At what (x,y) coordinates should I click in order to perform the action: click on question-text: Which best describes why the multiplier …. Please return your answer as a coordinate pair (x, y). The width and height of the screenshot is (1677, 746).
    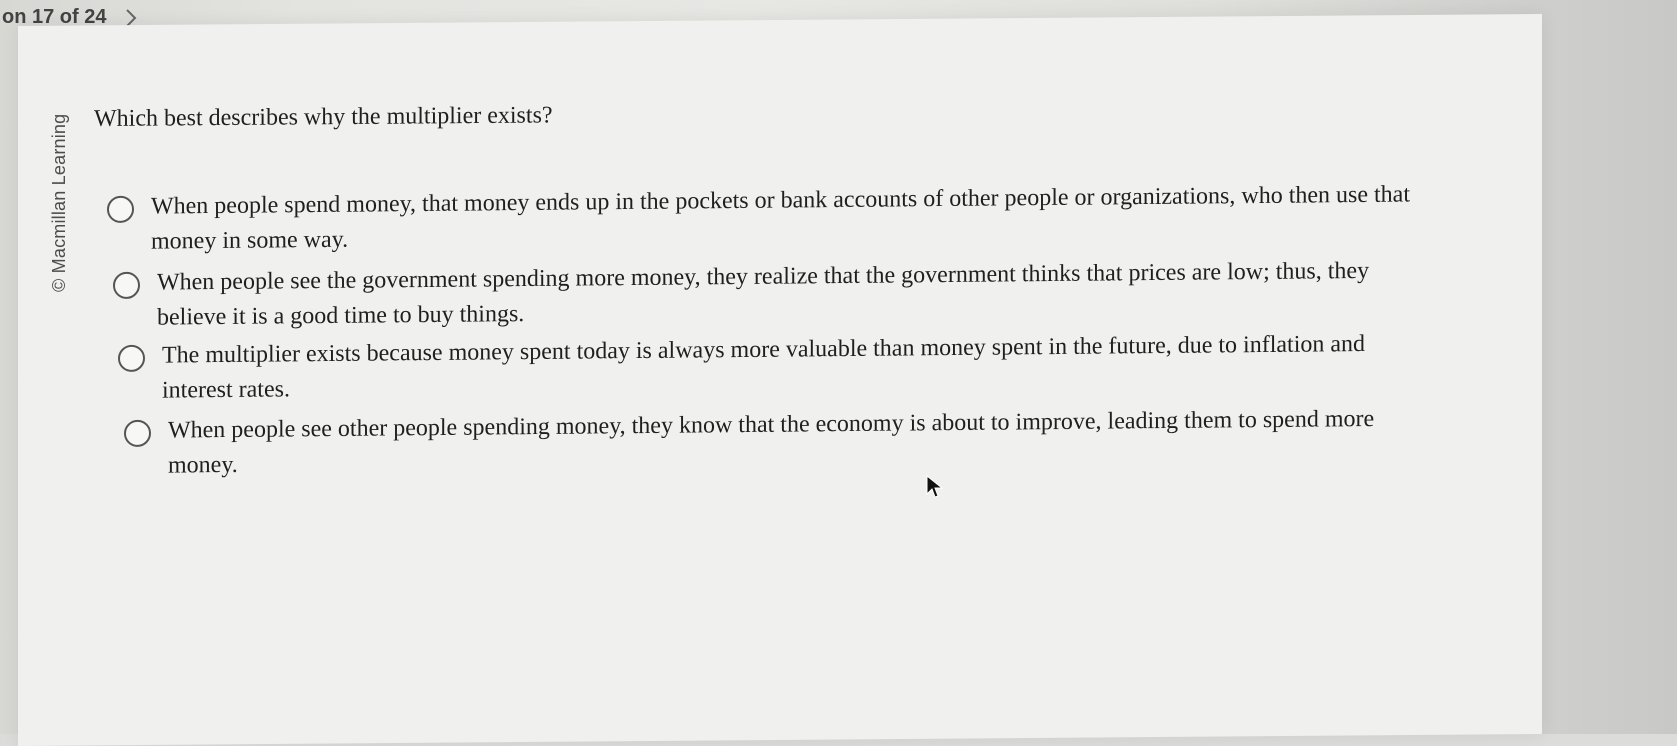
    Looking at the image, I should click on (323, 117).